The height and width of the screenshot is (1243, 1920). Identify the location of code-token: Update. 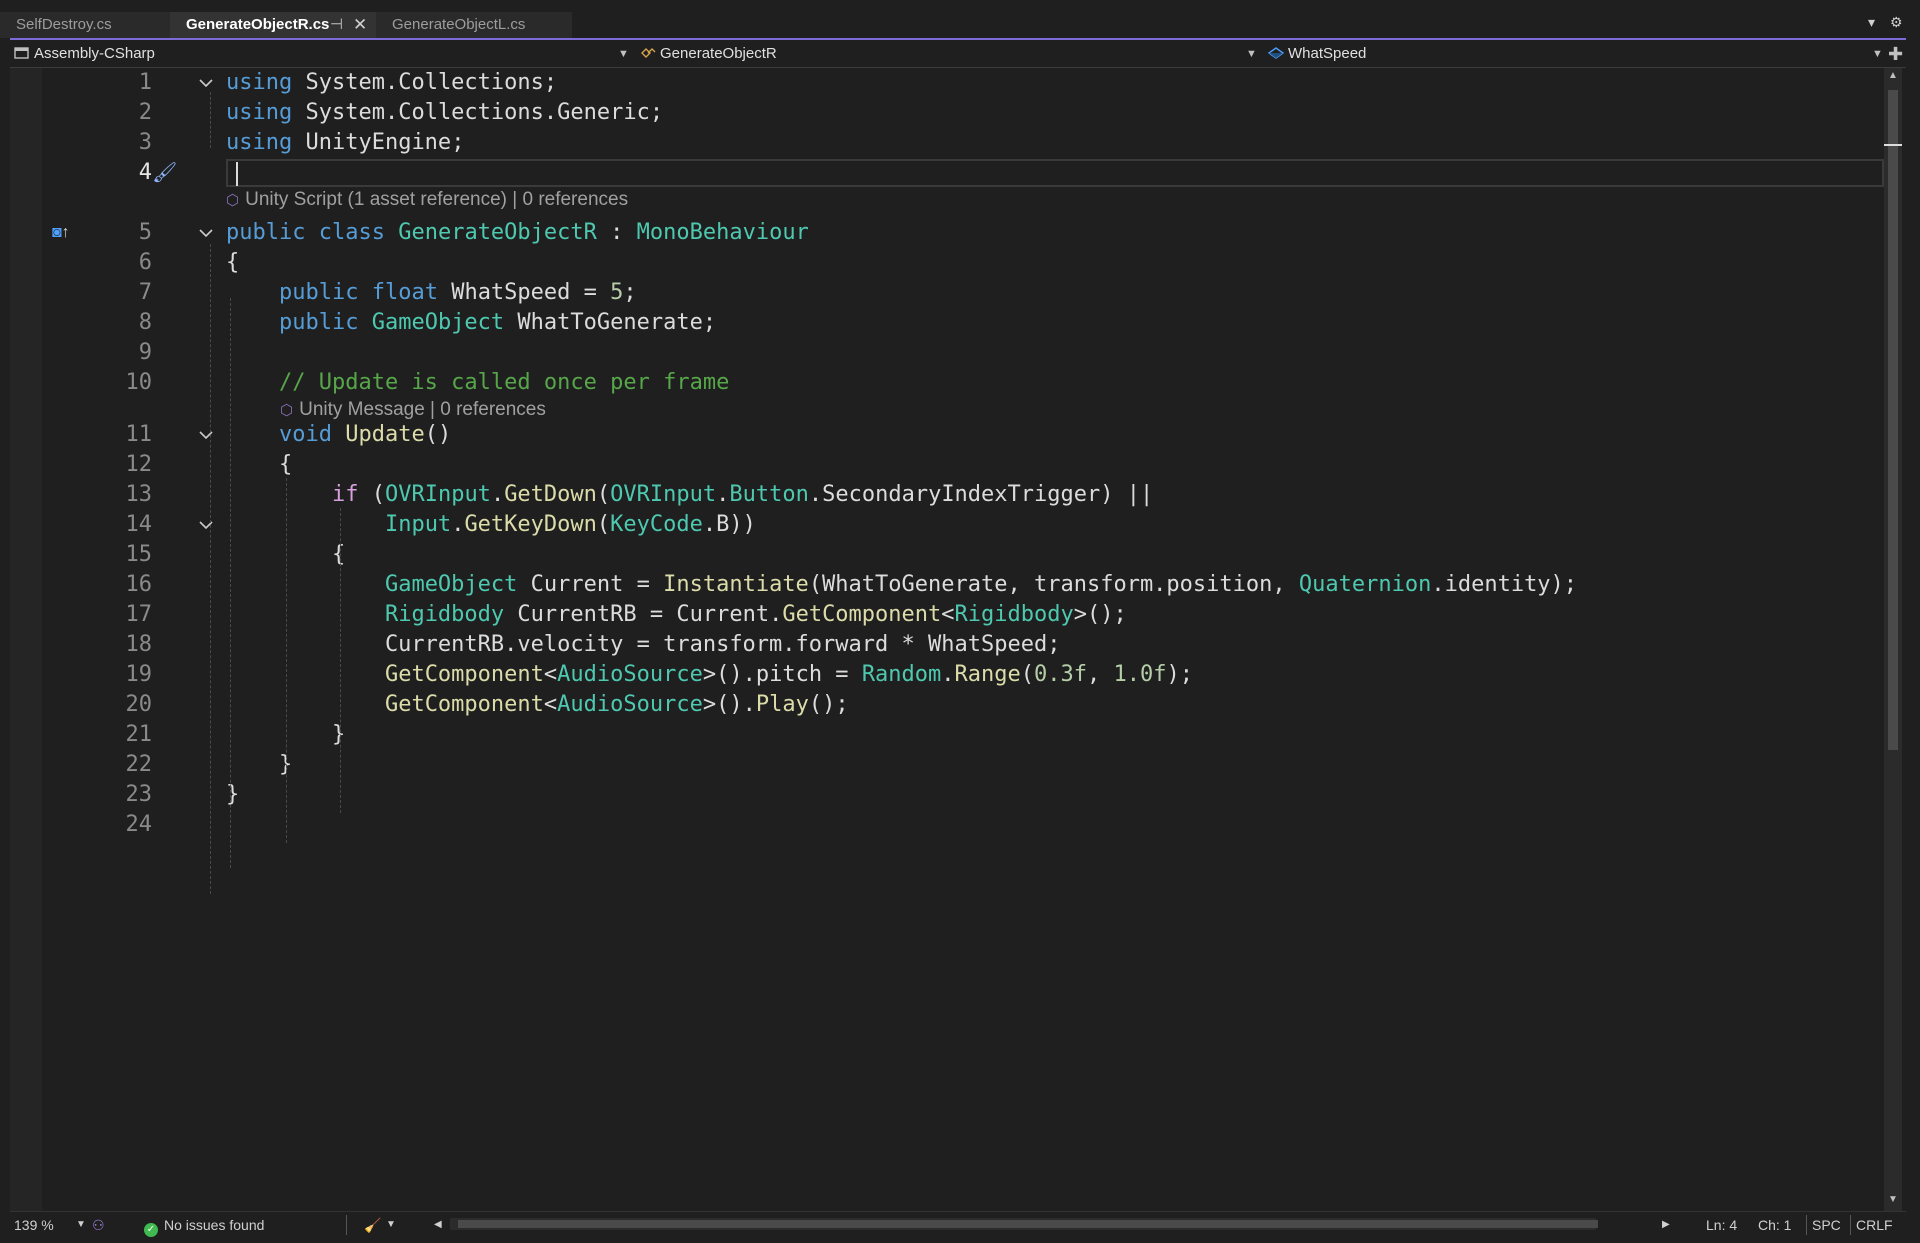
(385, 434).